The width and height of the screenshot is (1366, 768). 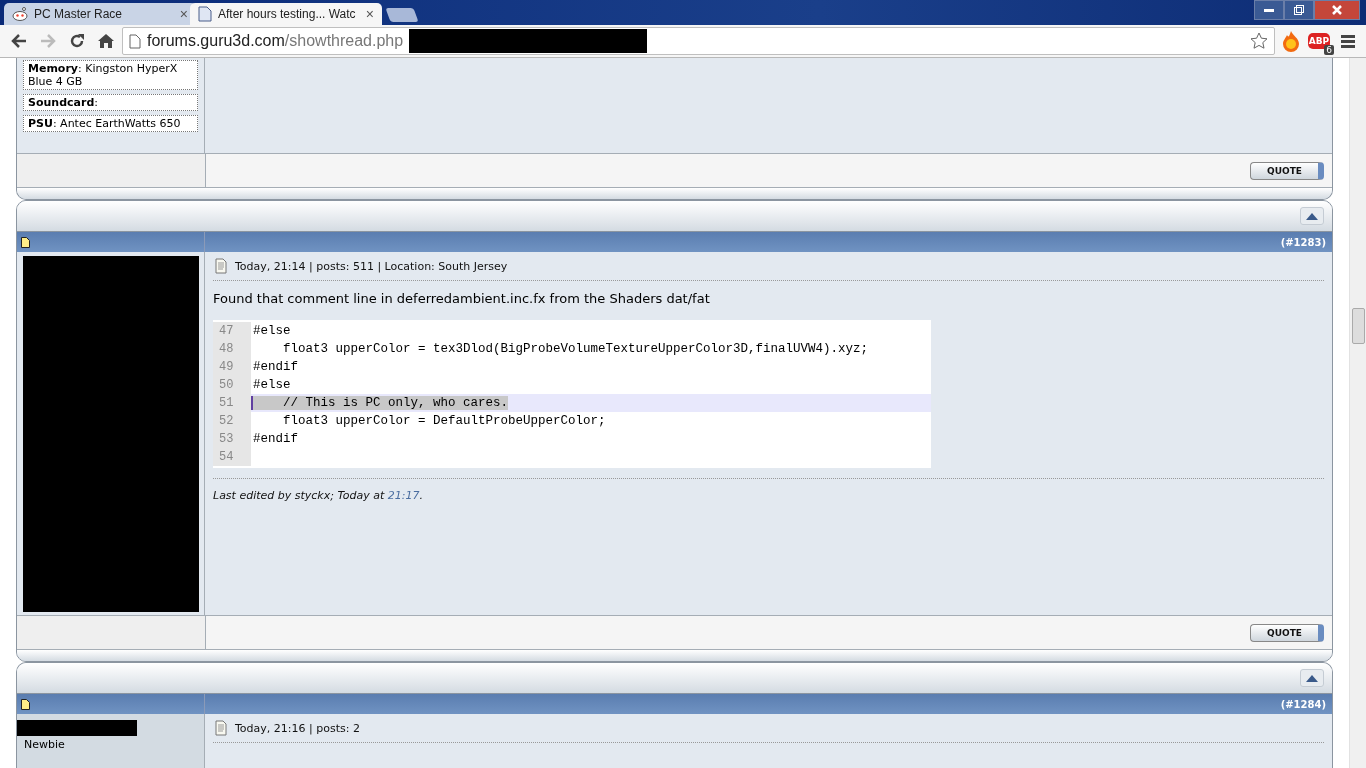 I want to click on count-badge: 6, so click(x=1329, y=50).